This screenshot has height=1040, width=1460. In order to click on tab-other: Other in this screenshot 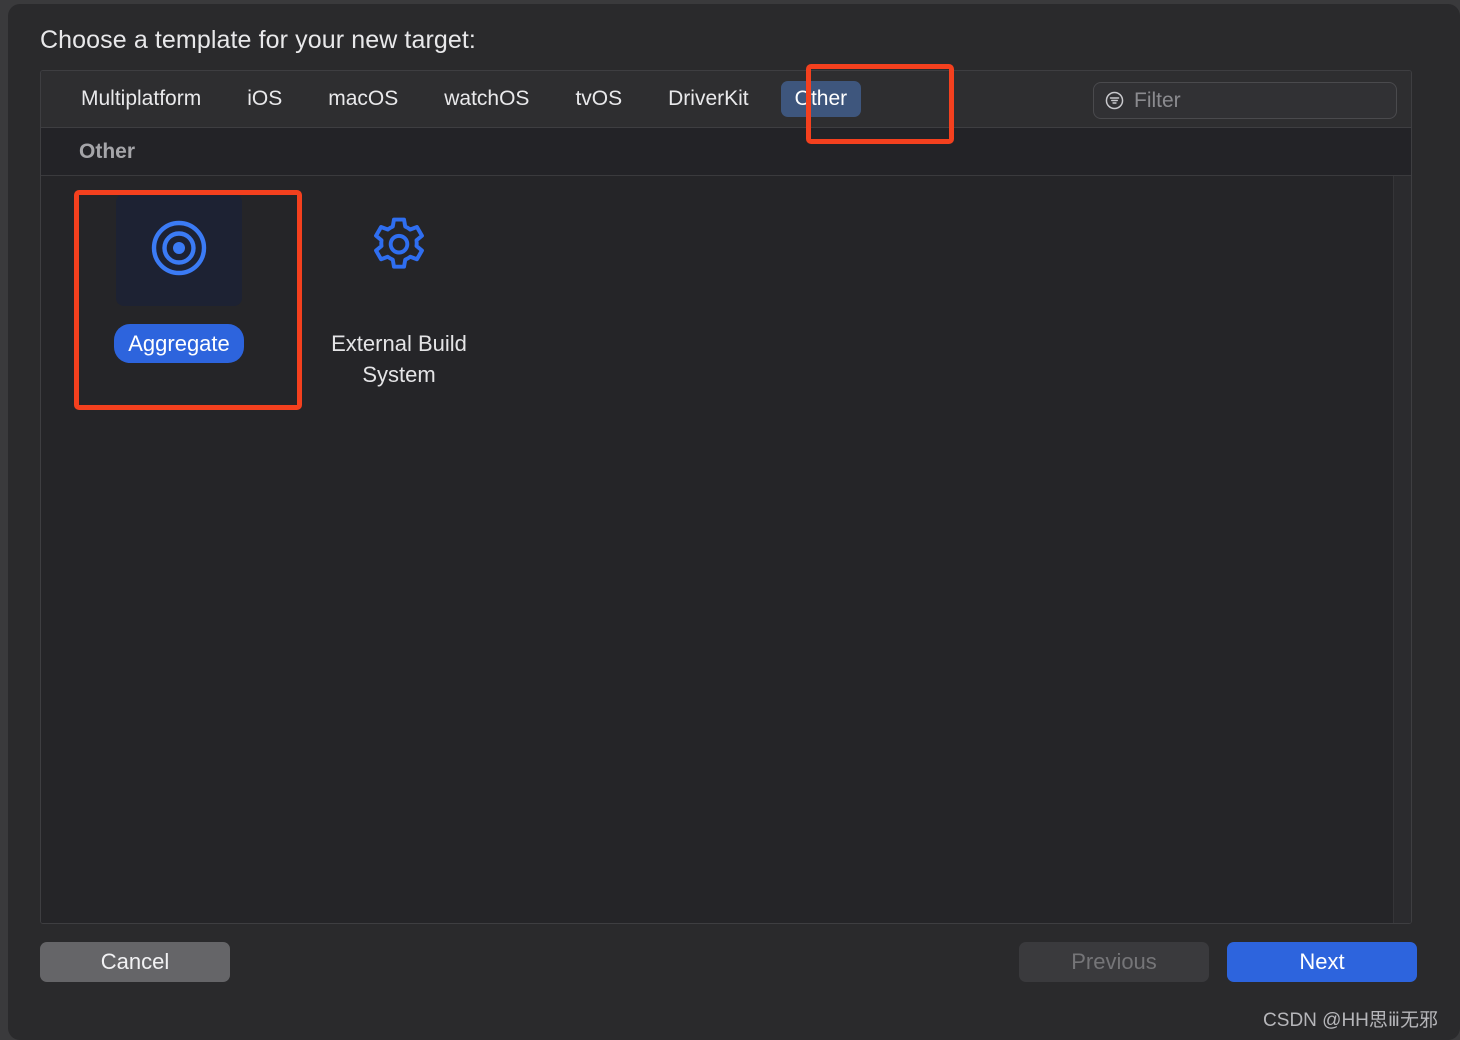, I will do `click(821, 99)`.